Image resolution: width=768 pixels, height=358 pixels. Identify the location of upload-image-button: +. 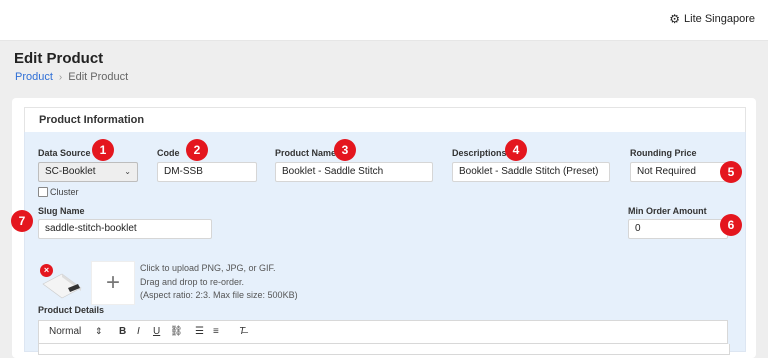
(113, 283).